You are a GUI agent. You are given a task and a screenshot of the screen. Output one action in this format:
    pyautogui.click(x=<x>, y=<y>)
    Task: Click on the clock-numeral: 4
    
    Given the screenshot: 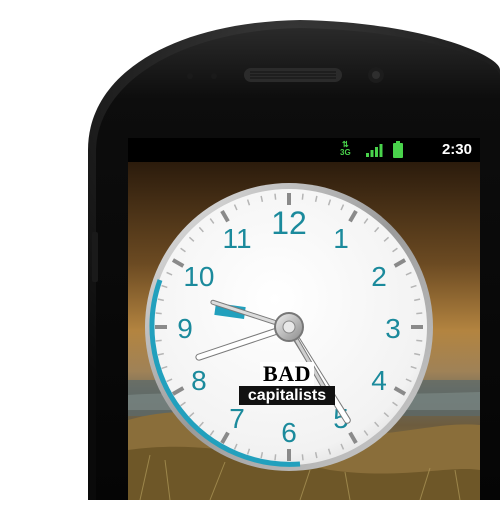 What is the action you would take?
    pyautogui.click(x=379, y=380)
    